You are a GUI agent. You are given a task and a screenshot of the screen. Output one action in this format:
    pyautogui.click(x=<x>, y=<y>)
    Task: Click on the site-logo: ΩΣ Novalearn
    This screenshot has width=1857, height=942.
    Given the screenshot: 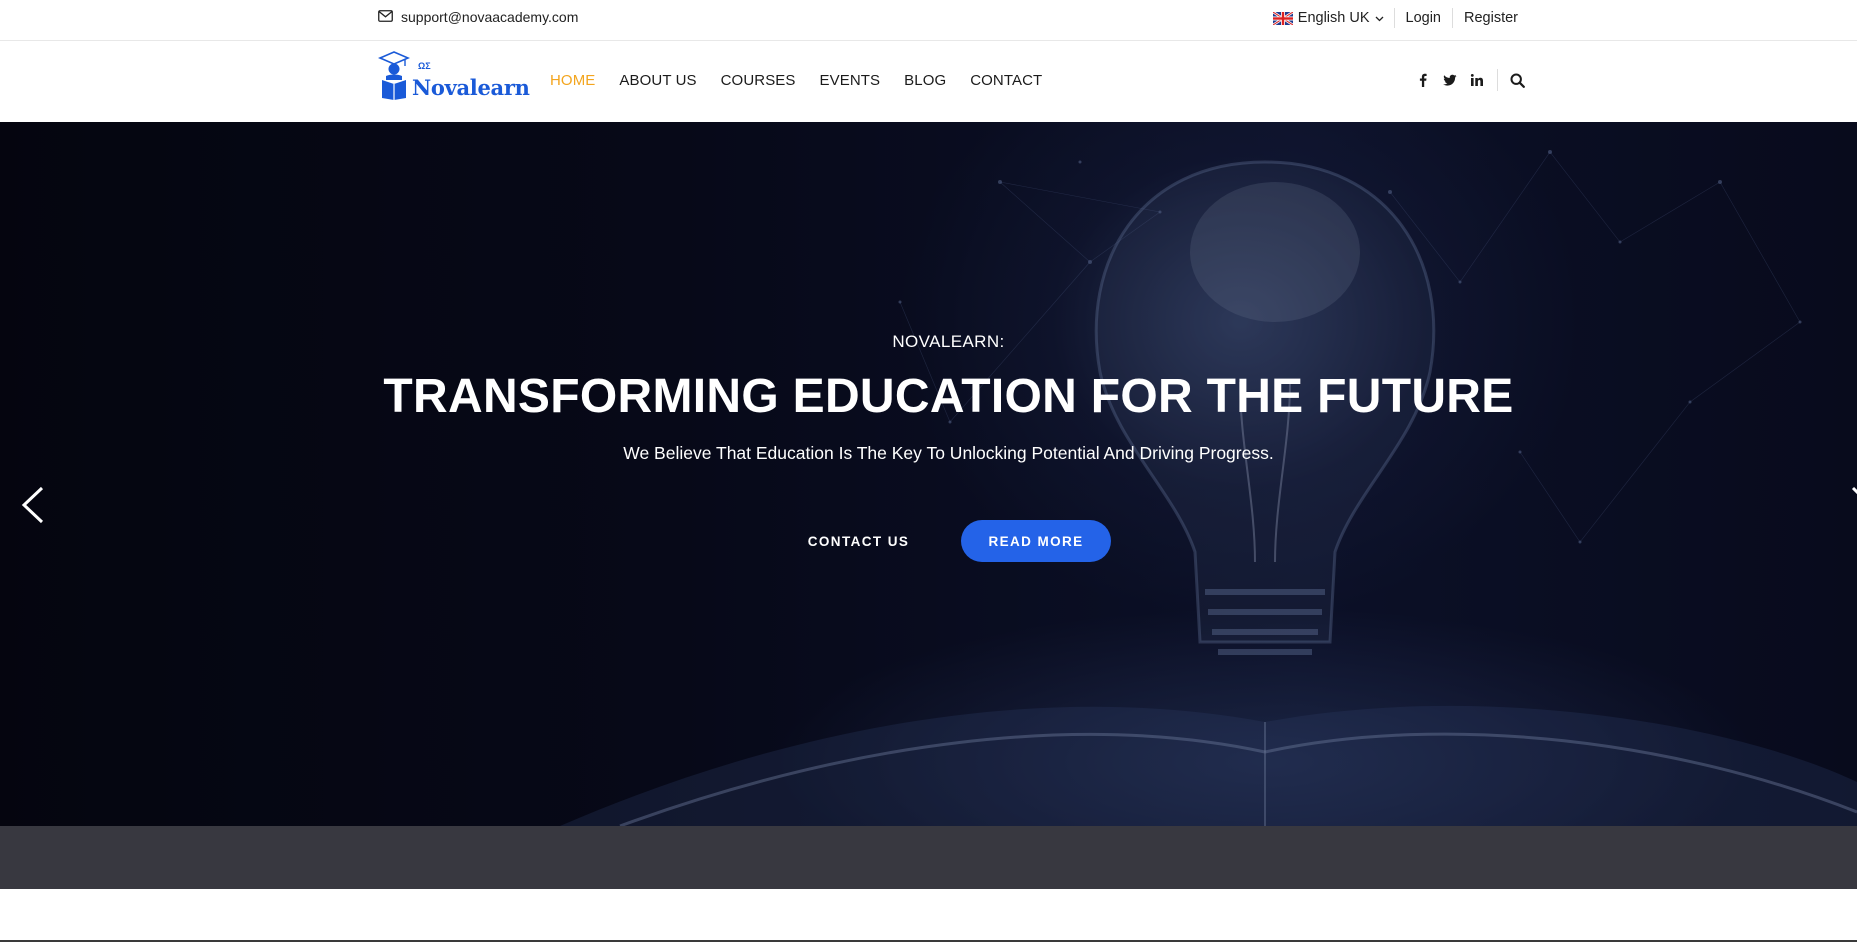 What is the action you would take?
    pyautogui.click(x=453, y=78)
    